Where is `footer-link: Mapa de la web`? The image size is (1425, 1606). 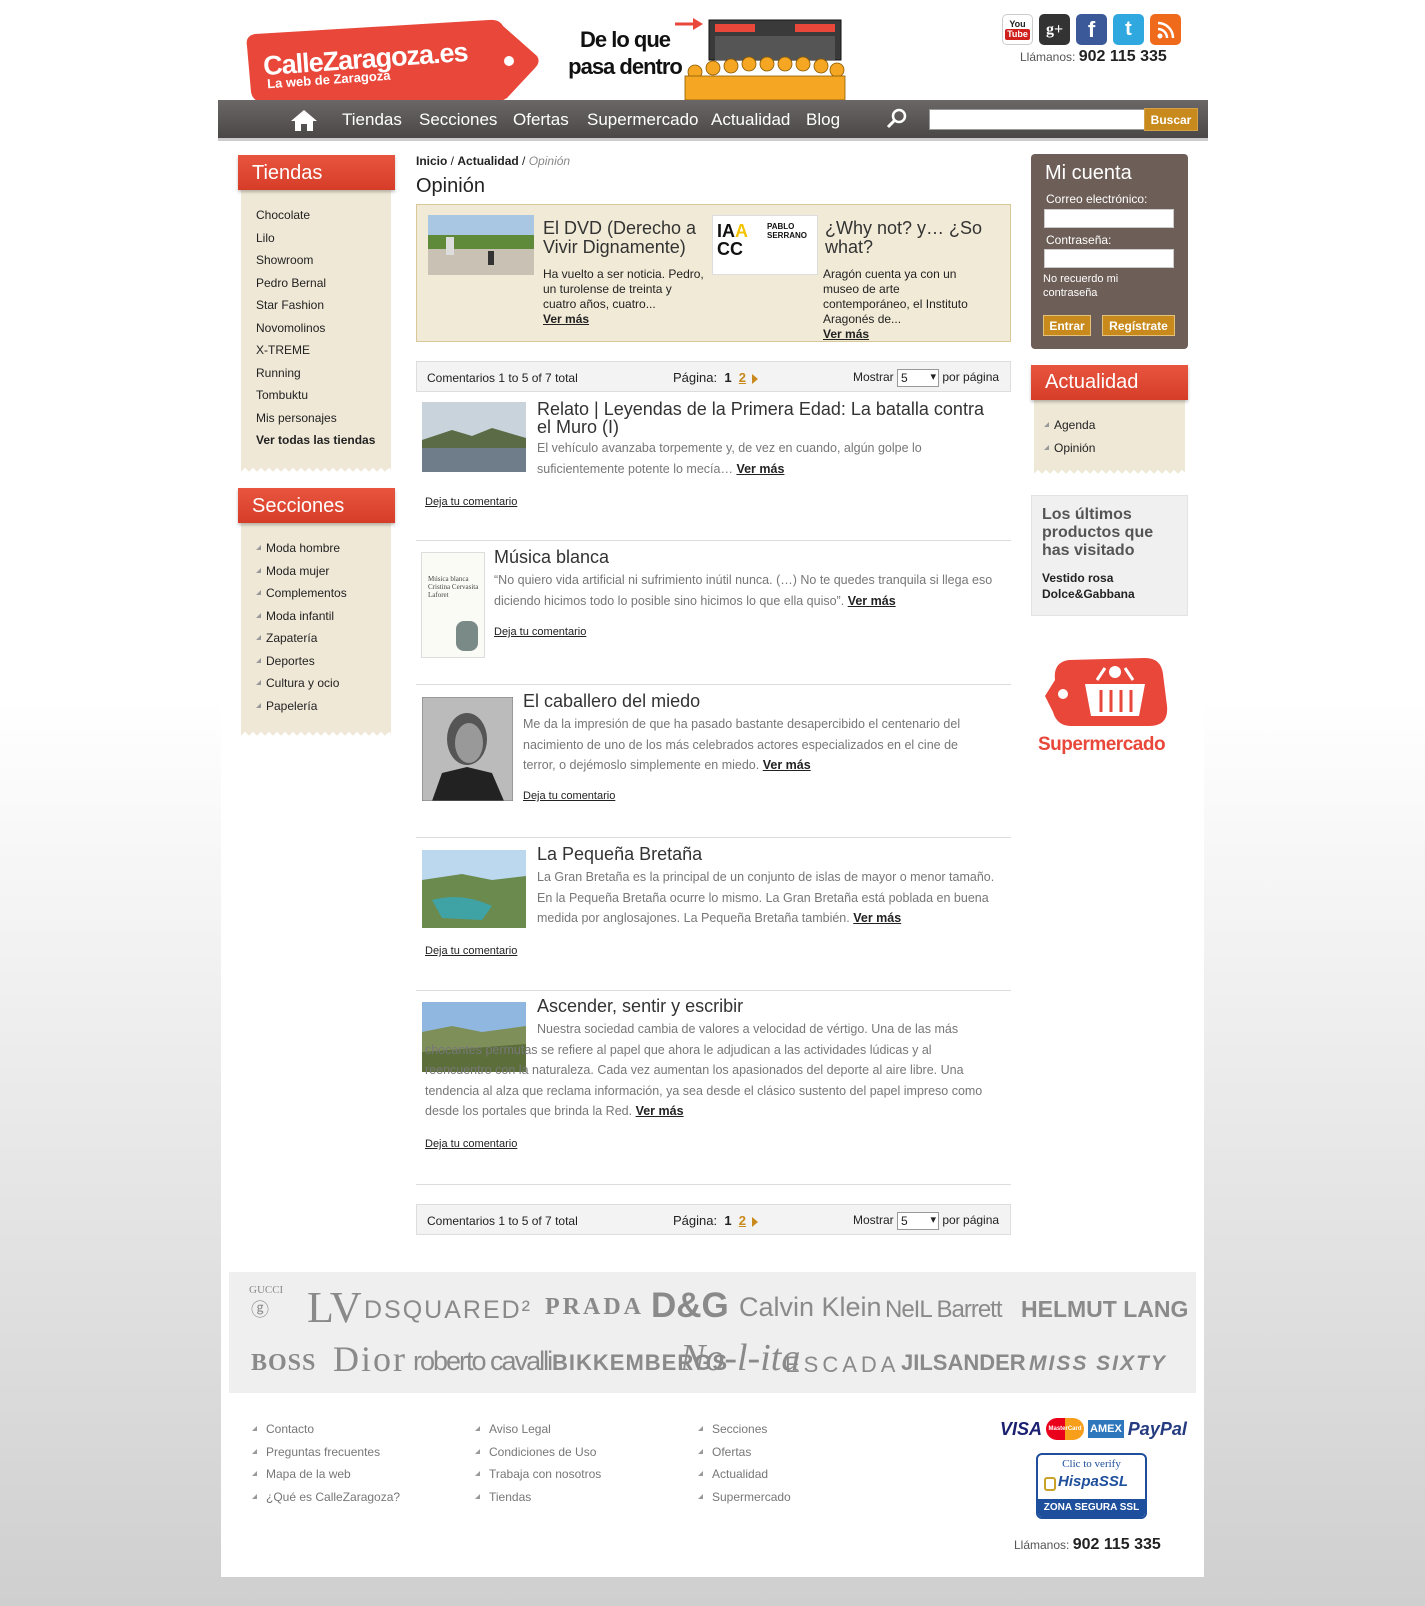
footer-link: Mapa de la web is located at coordinates (326, 1478).